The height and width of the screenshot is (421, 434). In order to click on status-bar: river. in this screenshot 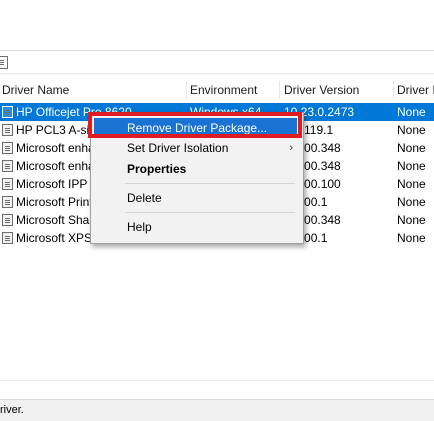, I will do `click(217, 410)`.